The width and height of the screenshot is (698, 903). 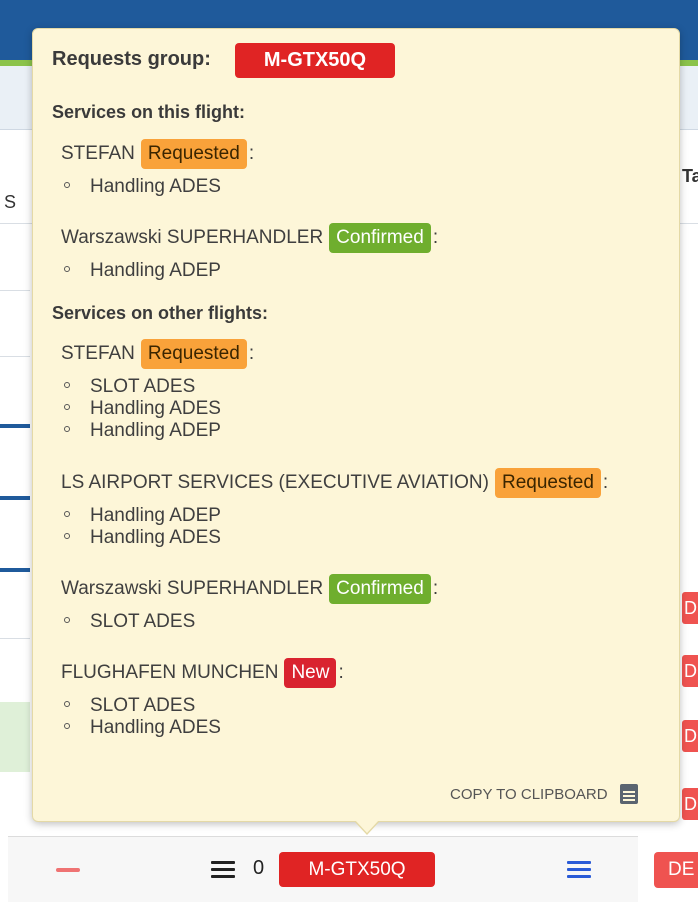 What do you see at coordinates (223, 870) in the screenshot?
I see `menu-icon` at bounding box center [223, 870].